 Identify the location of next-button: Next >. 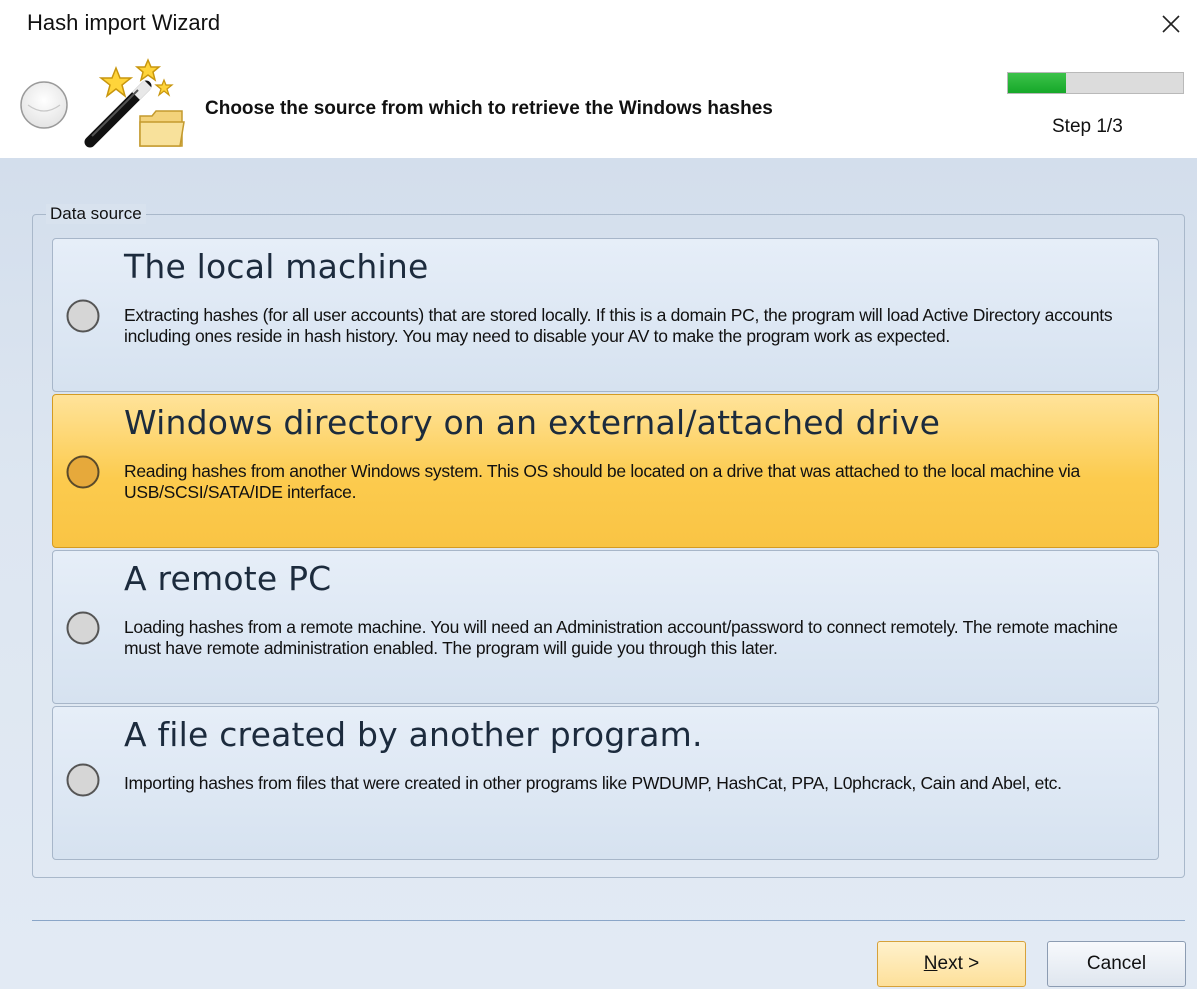
(951, 964).